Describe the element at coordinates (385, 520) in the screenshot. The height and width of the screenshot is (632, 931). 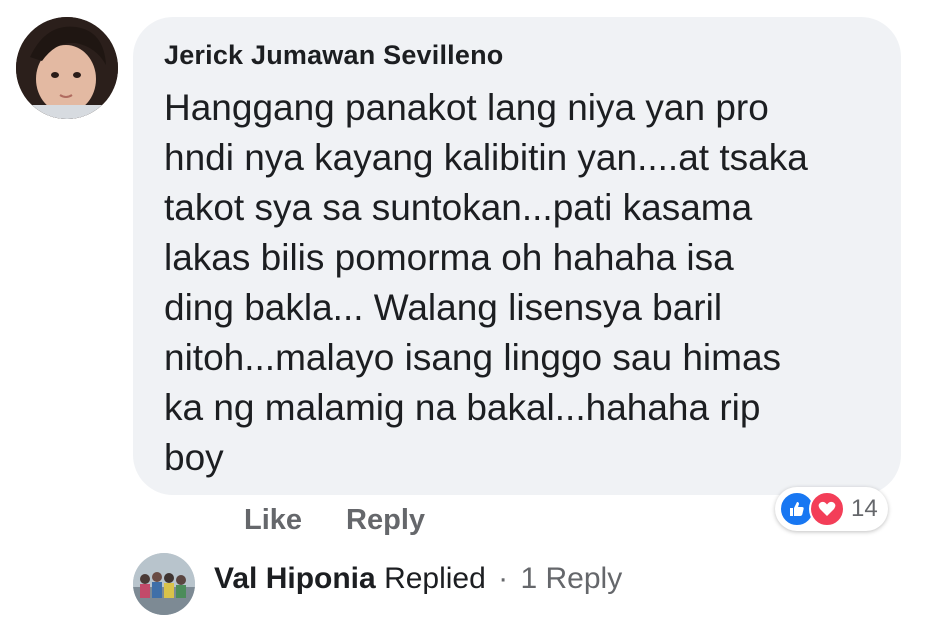
I see `reply-button: Reply` at that location.